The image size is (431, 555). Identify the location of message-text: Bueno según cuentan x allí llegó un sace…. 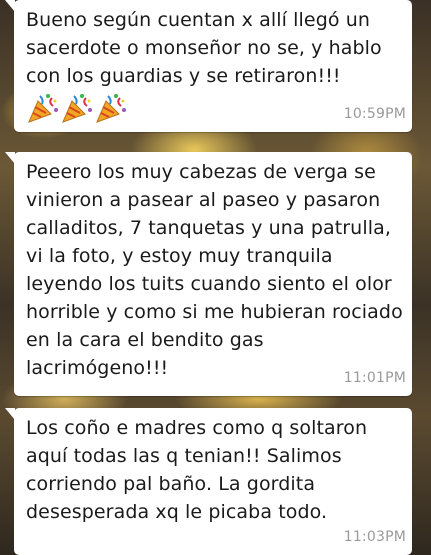
(204, 48).